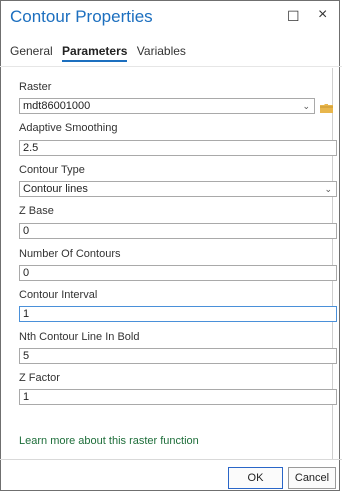 This screenshot has width=342, height=493. I want to click on footer-divider, so click(171, 459).